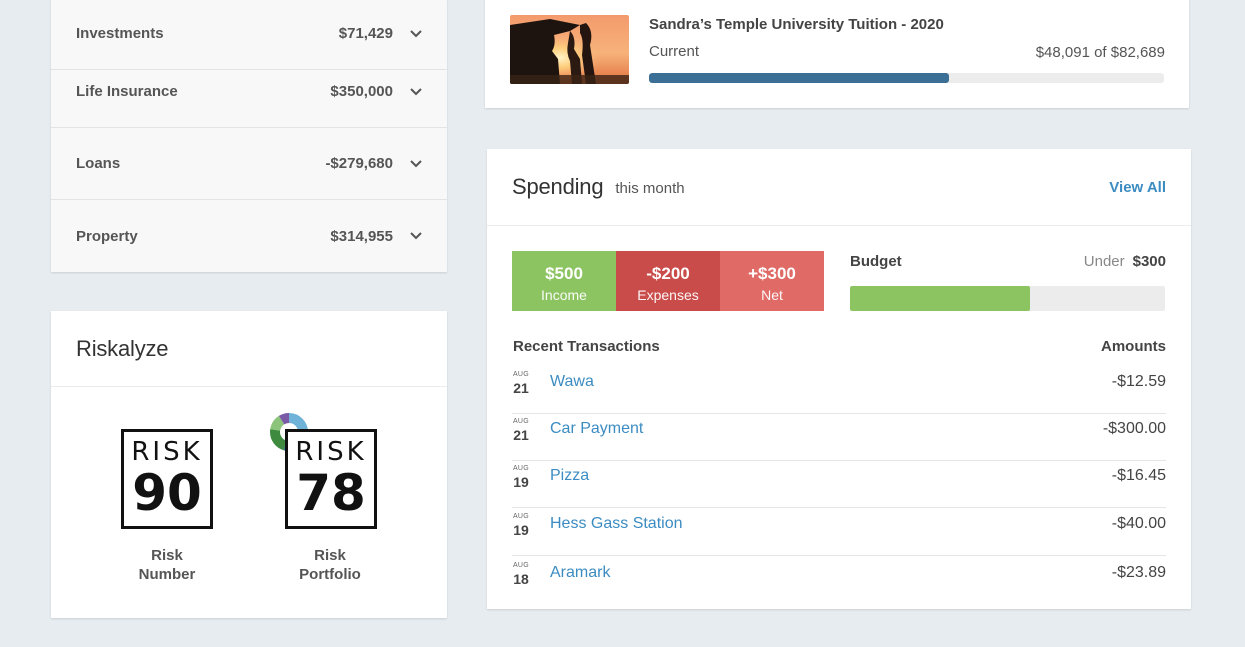  What do you see at coordinates (668, 295) in the screenshot?
I see `expenses-label: Expenses` at bounding box center [668, 295].